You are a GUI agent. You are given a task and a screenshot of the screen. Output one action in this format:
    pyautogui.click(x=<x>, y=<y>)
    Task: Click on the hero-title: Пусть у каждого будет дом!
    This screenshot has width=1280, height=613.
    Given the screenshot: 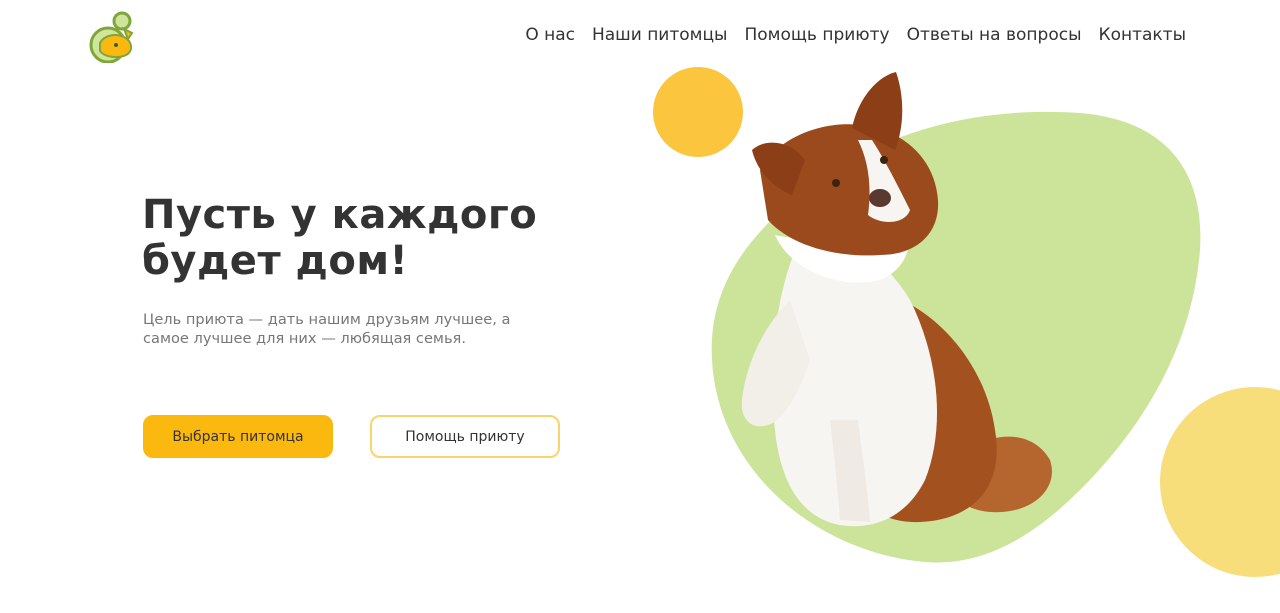 What is the action you would take?
    pyautogui.click(x=352, y=238)
    